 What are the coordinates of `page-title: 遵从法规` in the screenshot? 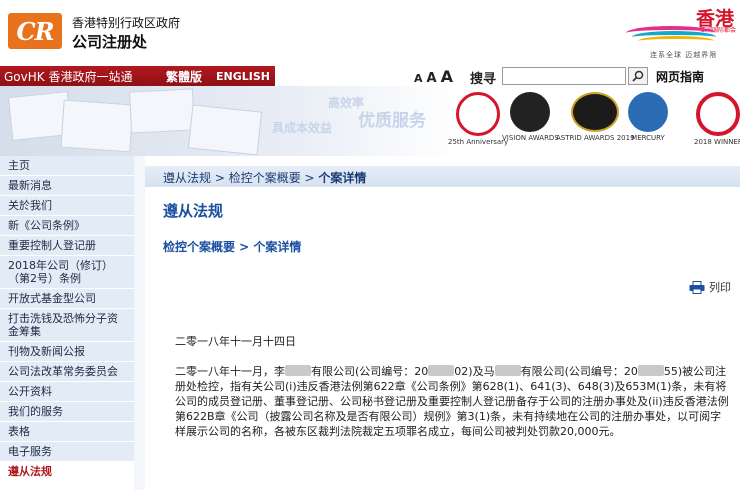 It's located at (193, 211).